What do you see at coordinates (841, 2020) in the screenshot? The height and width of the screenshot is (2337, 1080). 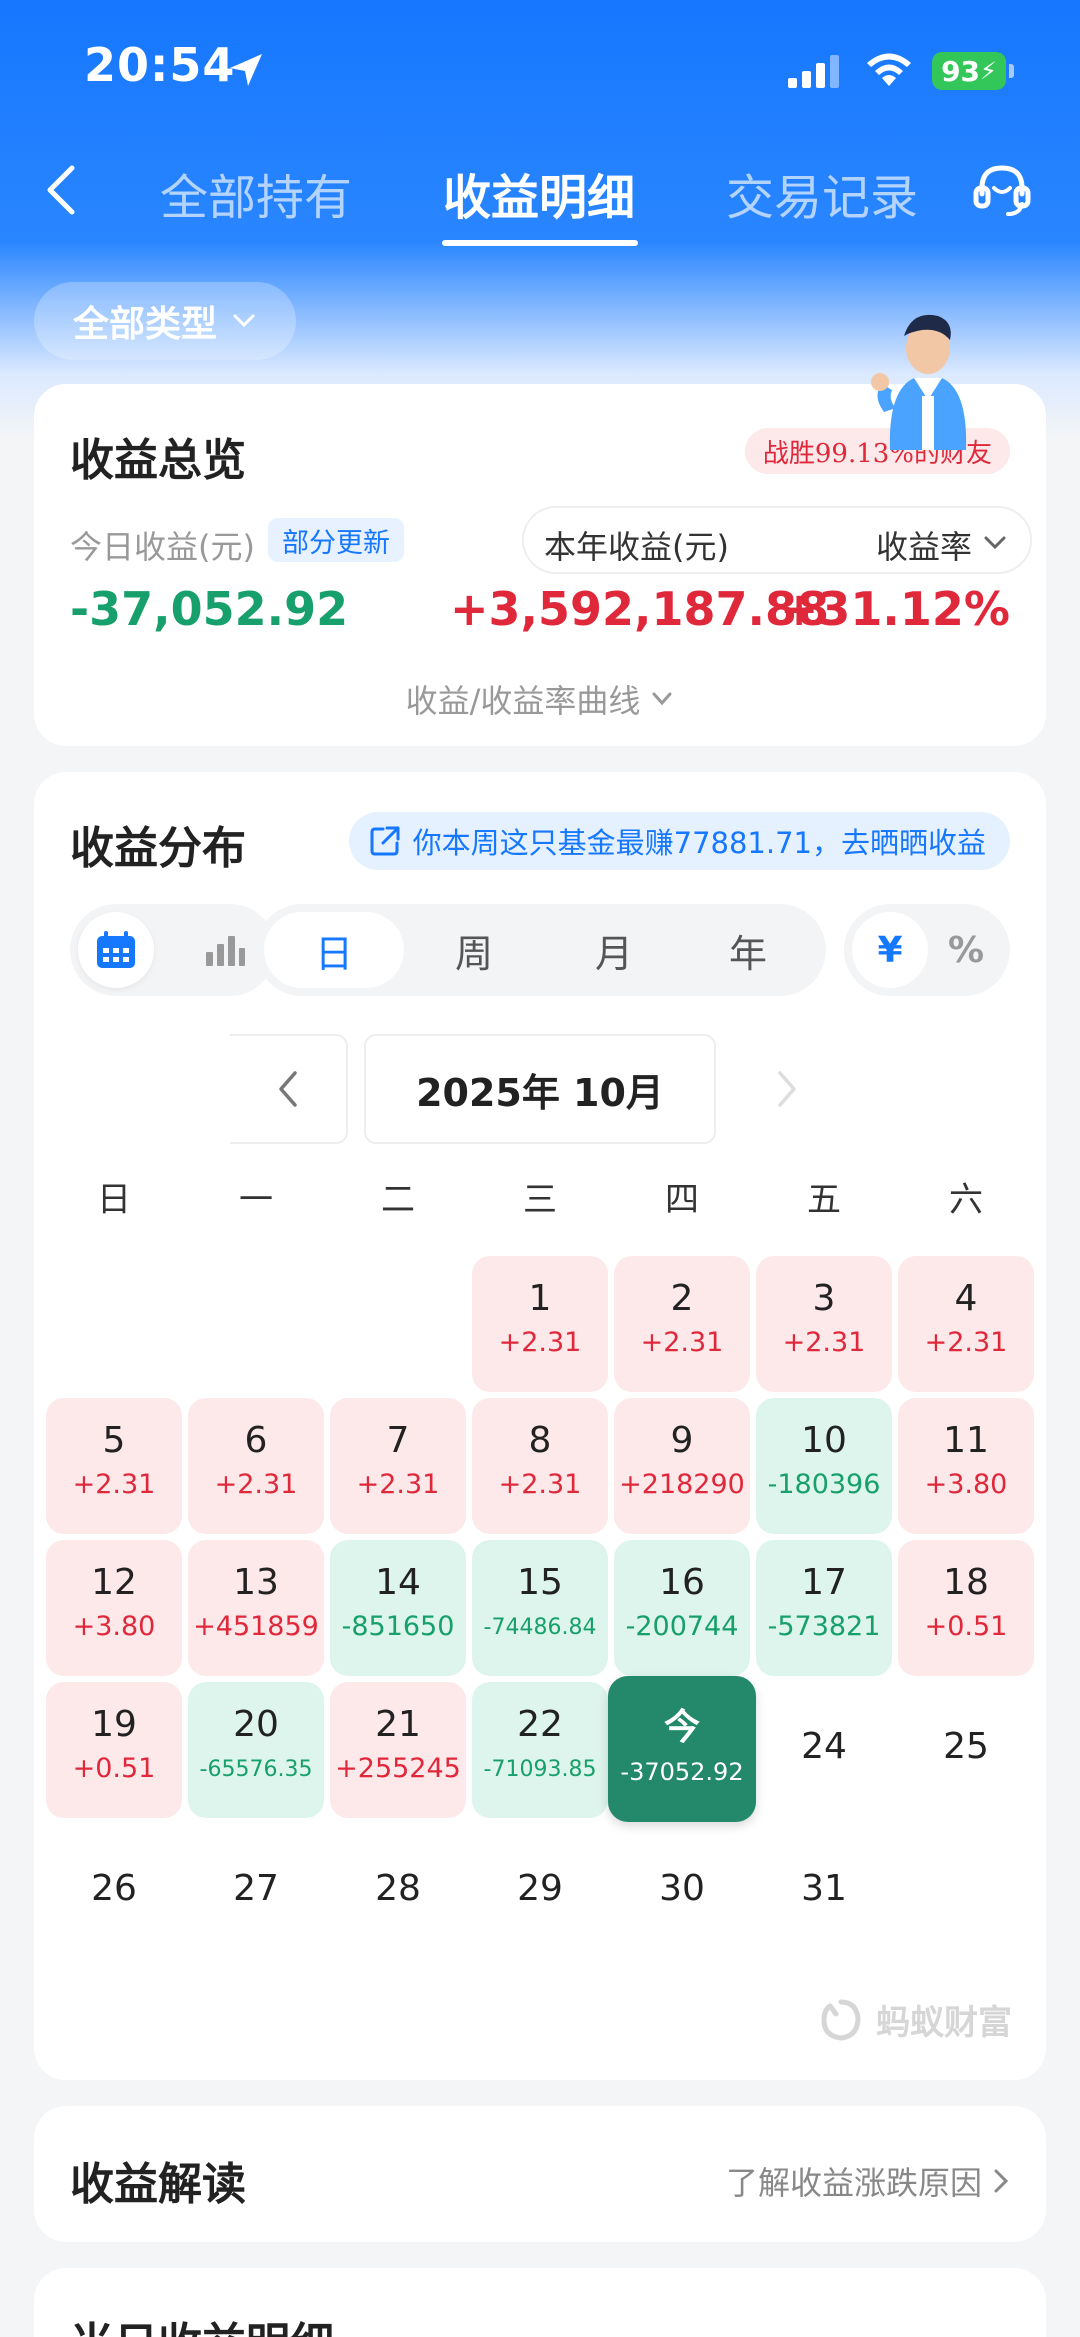 I see `ant-fortune-logo-icon` at bounding box center [841, 2020].